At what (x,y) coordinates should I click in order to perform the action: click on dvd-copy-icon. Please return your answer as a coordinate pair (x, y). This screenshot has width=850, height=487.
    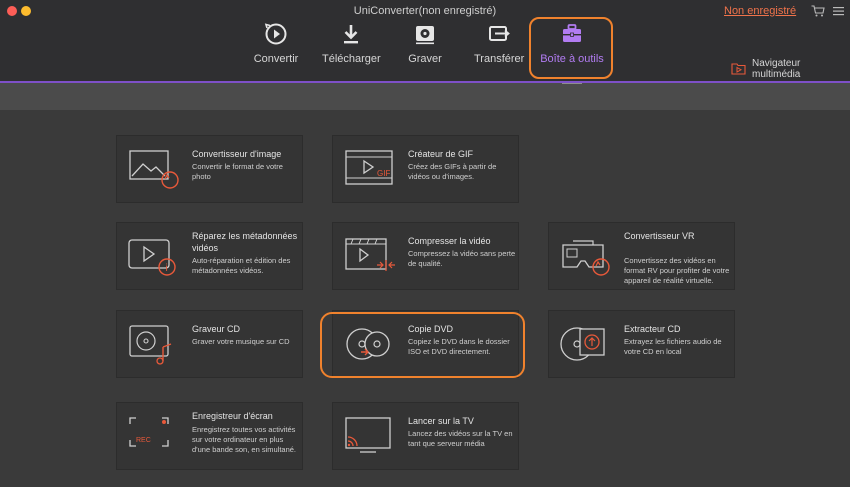
    Looking at the image, I should click on (370, 344).